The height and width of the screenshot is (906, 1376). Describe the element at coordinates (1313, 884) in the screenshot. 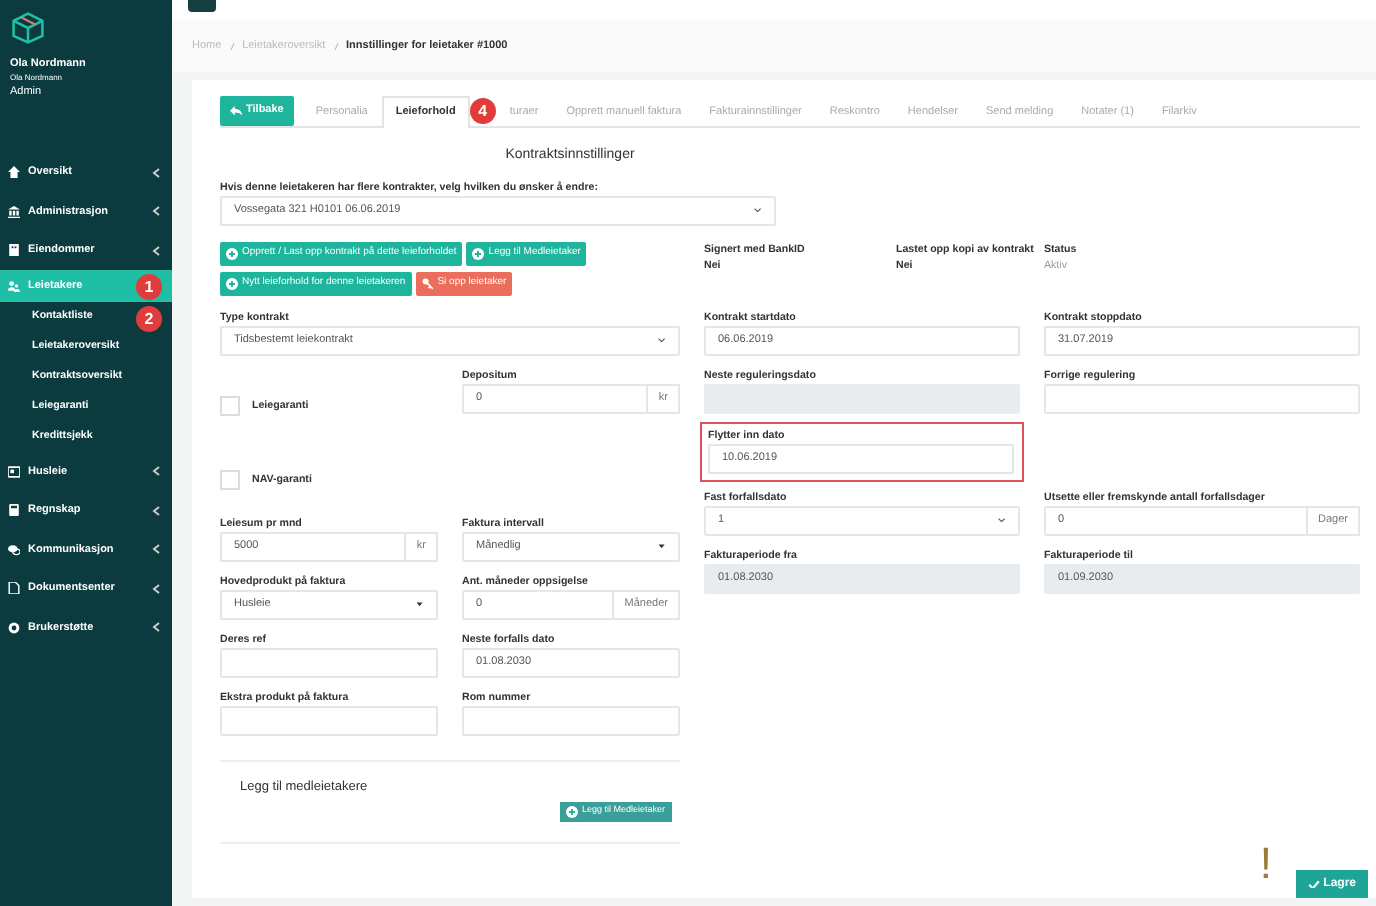

I see `check-icon` at that location.